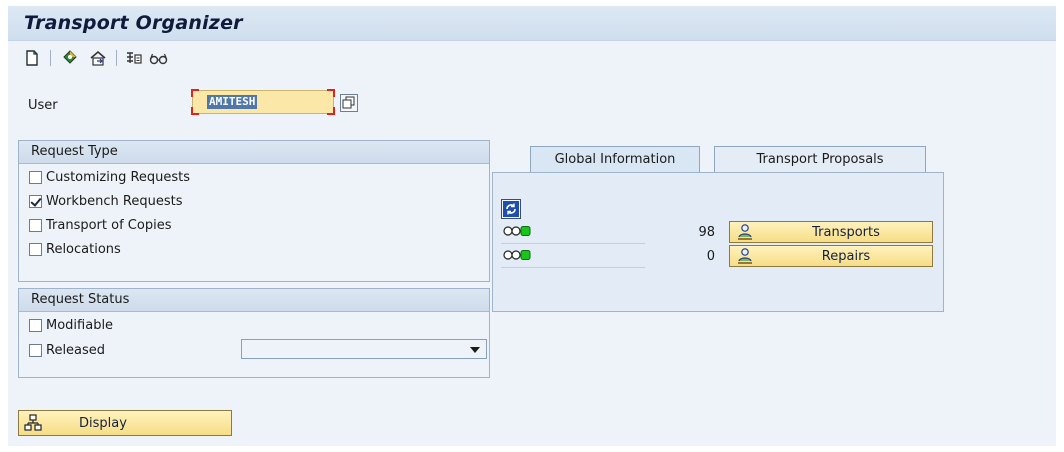  Describe the element at coordinates (820, 159) in the screenshot. I see `tab-transport-proposals: Transport Proposals` at that location.